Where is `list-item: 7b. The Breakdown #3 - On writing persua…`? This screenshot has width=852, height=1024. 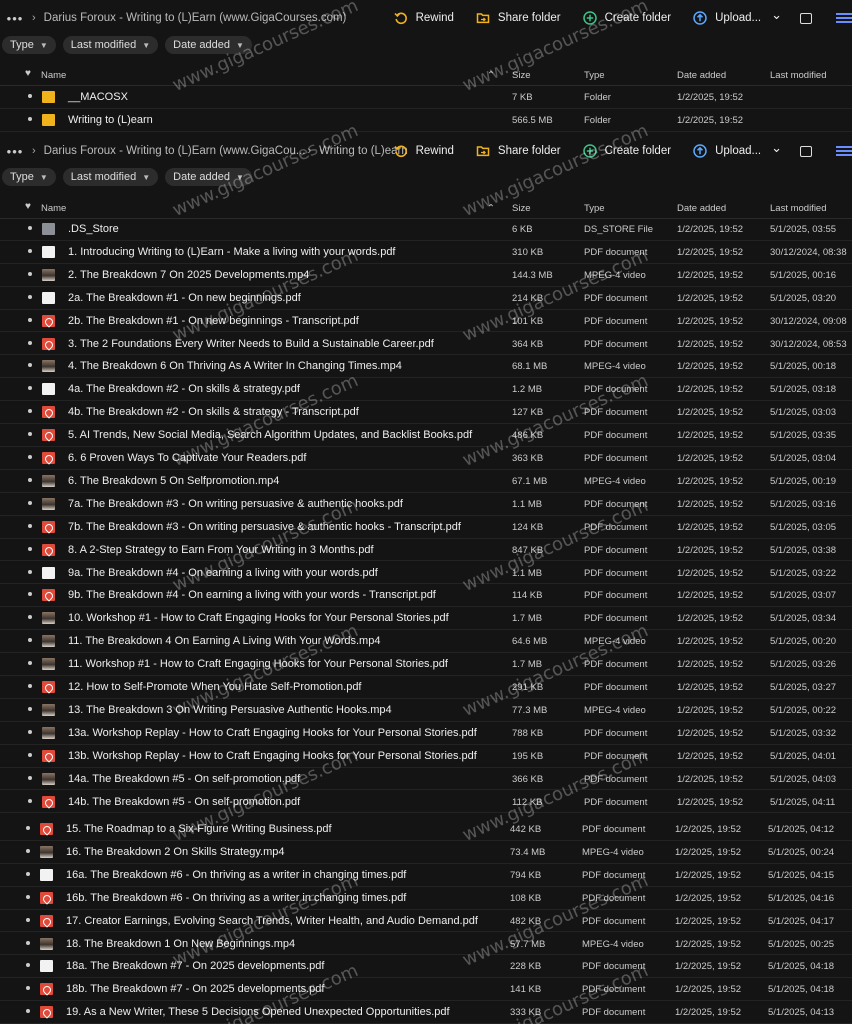 list-item: 7b. The Breakdown #3 - On writing persua… is located at coordinates (426, 527).